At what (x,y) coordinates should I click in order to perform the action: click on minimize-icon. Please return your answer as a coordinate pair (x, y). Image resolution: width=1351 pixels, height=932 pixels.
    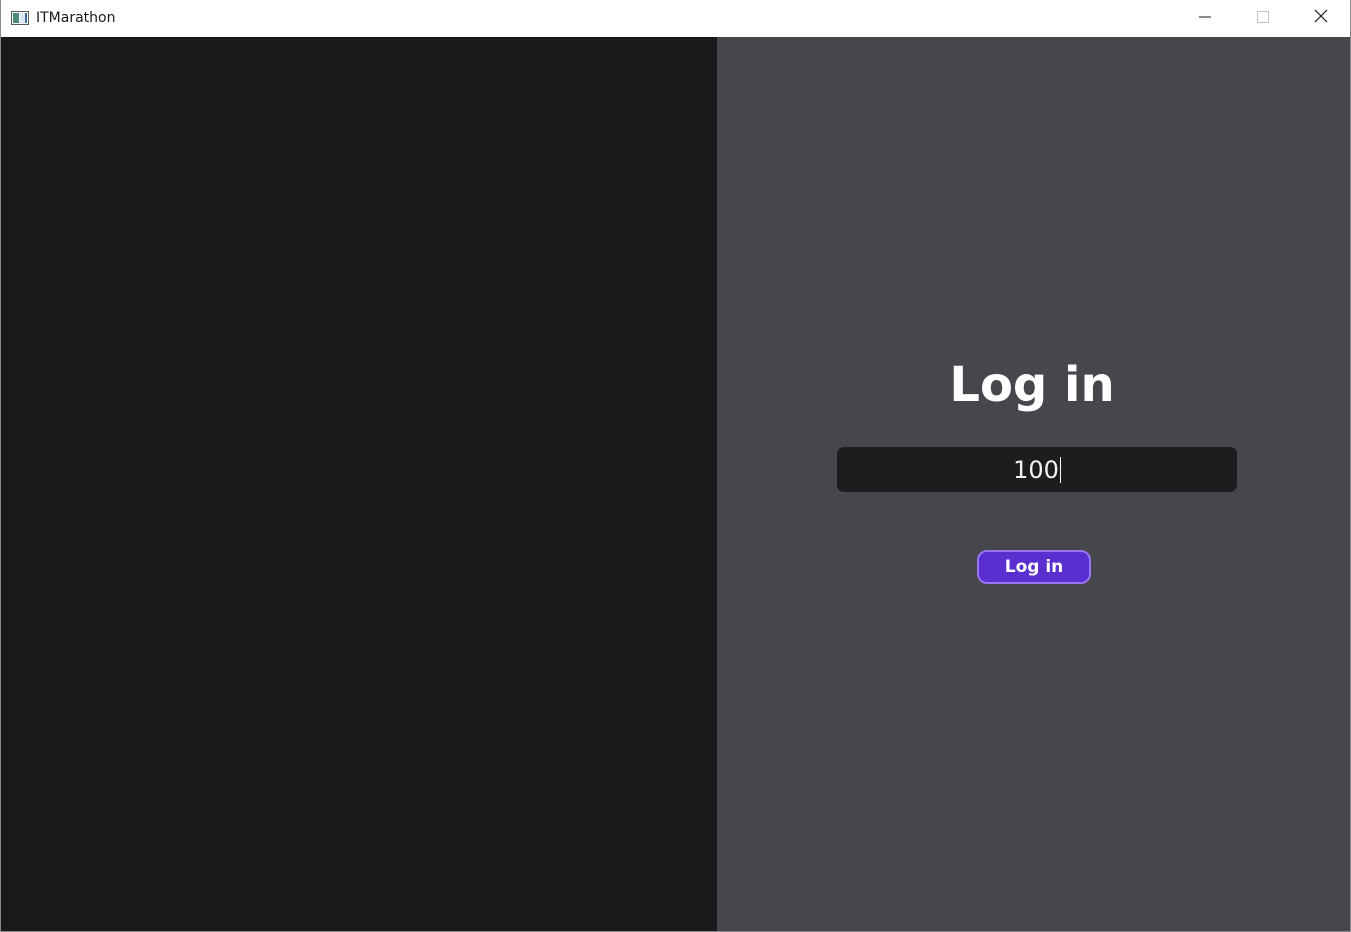
    Looking at the image, I should click on (1205, 19).